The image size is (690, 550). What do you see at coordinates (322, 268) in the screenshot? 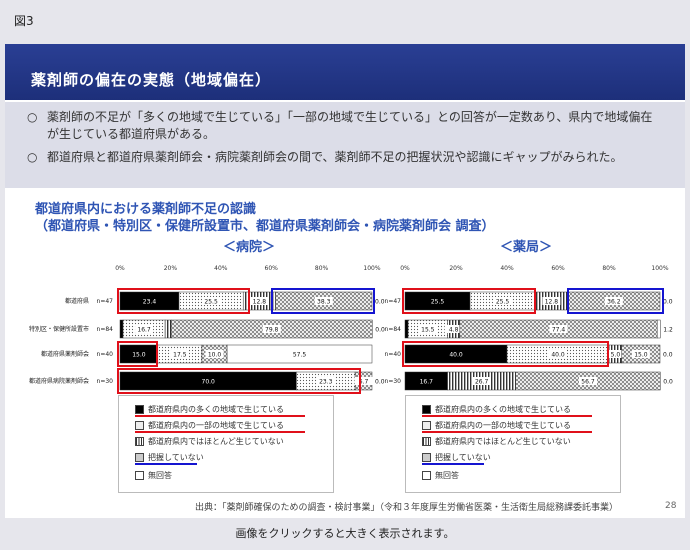
I see `axis-tick-label: 80%` at bounding box center [322, 268].